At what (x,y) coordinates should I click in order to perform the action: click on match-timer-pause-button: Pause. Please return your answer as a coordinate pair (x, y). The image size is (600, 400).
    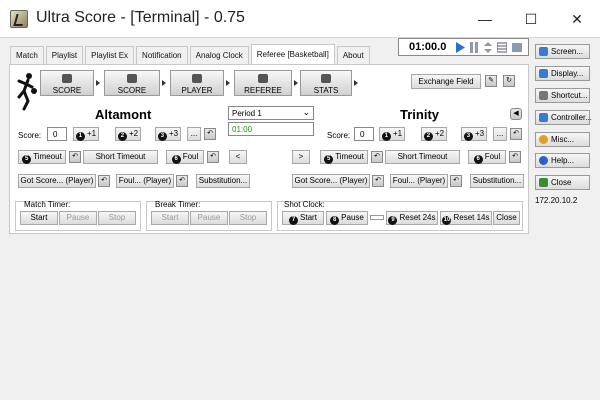
    Looking at the image, I should click on (78, 218).